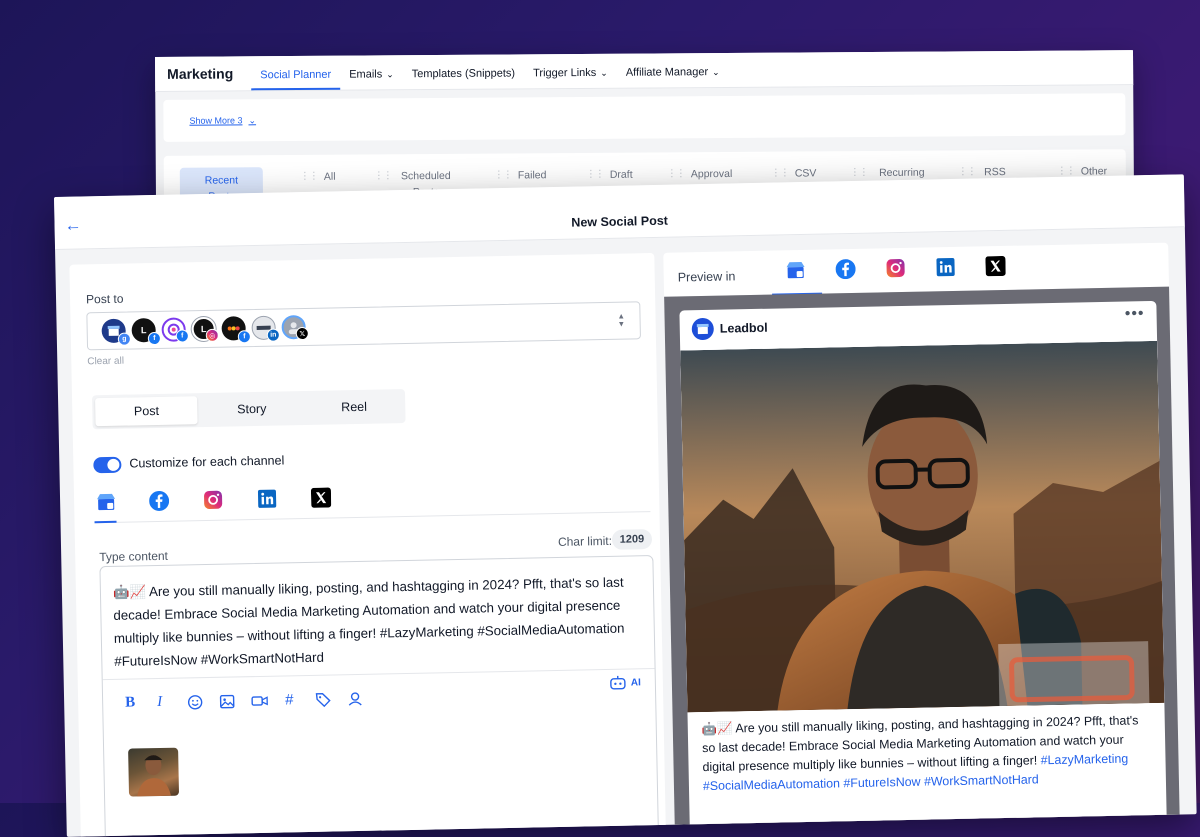  Describe the element at coordinates (372, 499) in the screenshot. I see `channel-tabs` at that location.